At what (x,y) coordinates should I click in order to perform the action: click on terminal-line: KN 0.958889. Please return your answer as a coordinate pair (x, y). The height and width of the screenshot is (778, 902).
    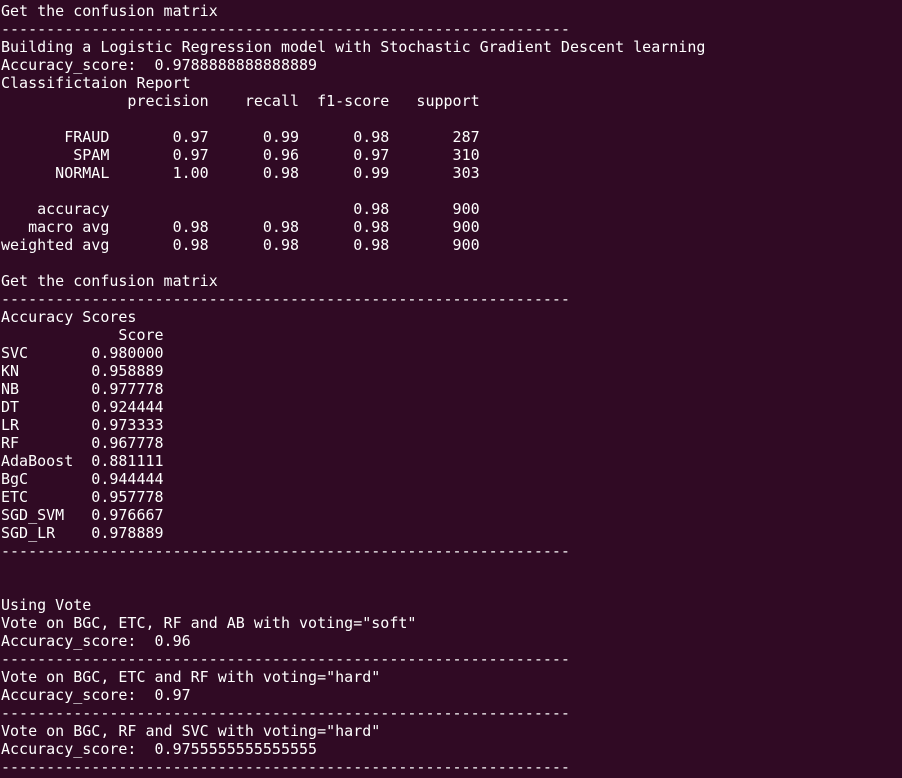
    Looking at the image, I should click on (82, 371).